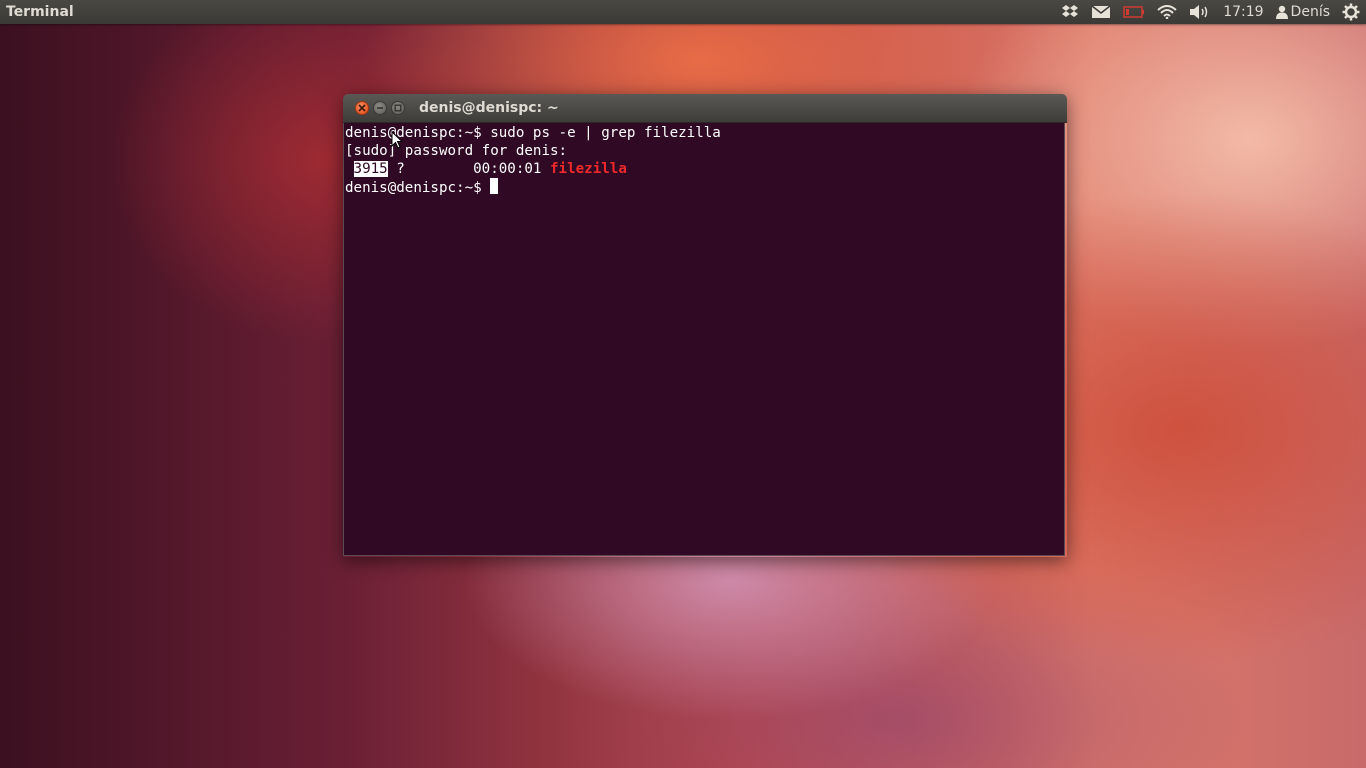 The width and height of the screenshot is (1366, 768). Describe the element at coordinates (1351, 12) in the screenshot. I see `gear-icon` at that location.